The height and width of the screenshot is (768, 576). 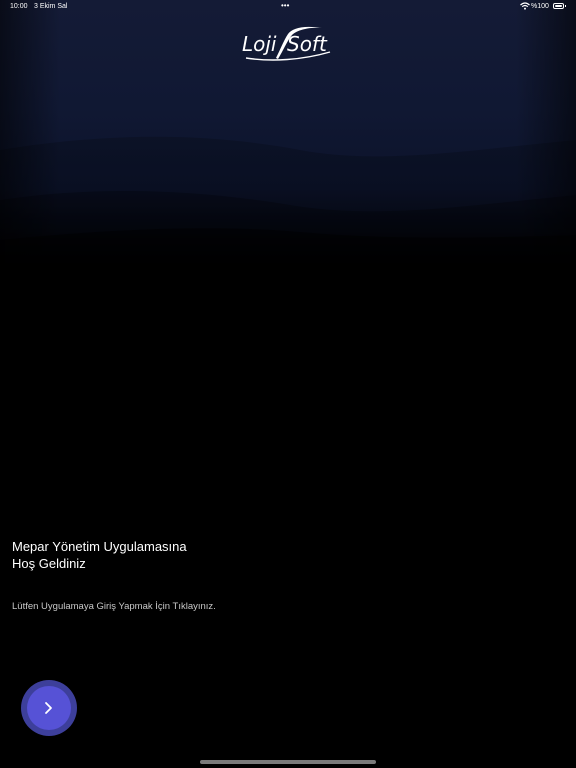 What do you see at coordinates (51, 6) in the screenshot?
I see `status-date: 3 Ekim Sal` at bounding box center [51, 6].